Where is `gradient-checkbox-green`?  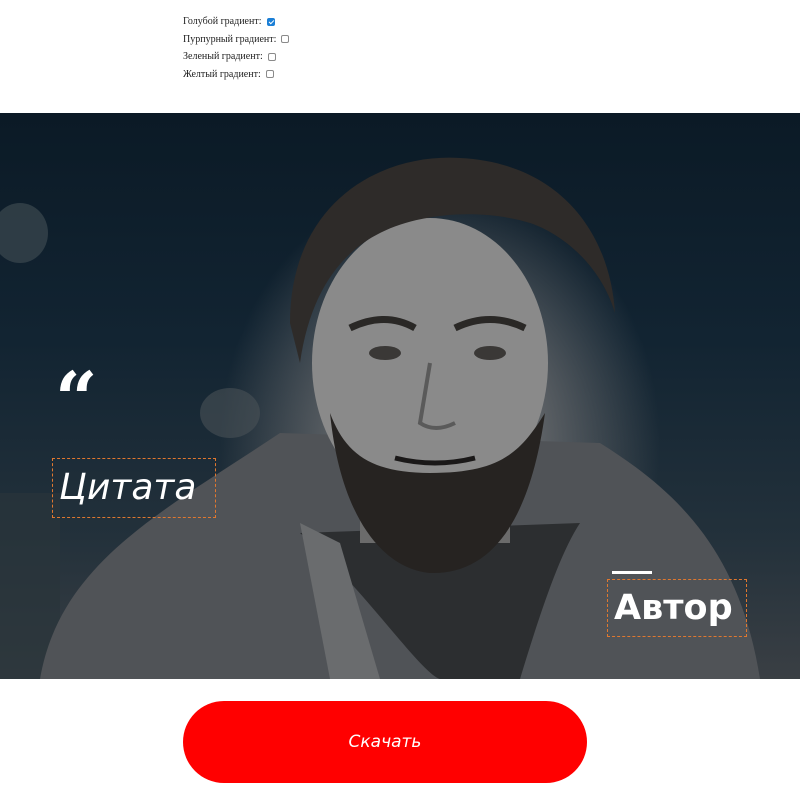 gradient-checkbox-green is located at coordinates (271, 56).